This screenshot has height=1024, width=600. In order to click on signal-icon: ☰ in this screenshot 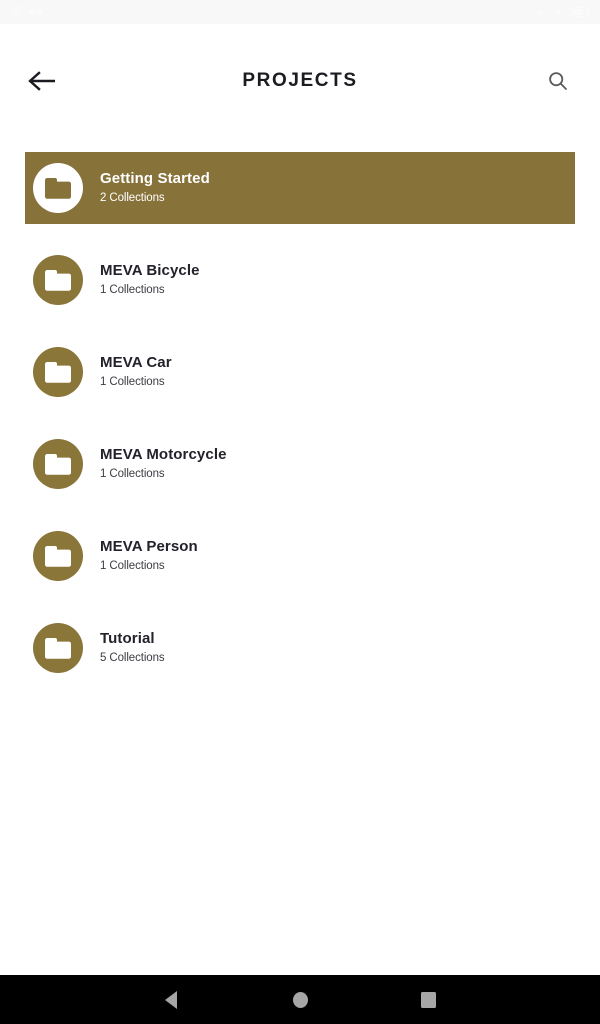, I will do `click(17, 11)`.